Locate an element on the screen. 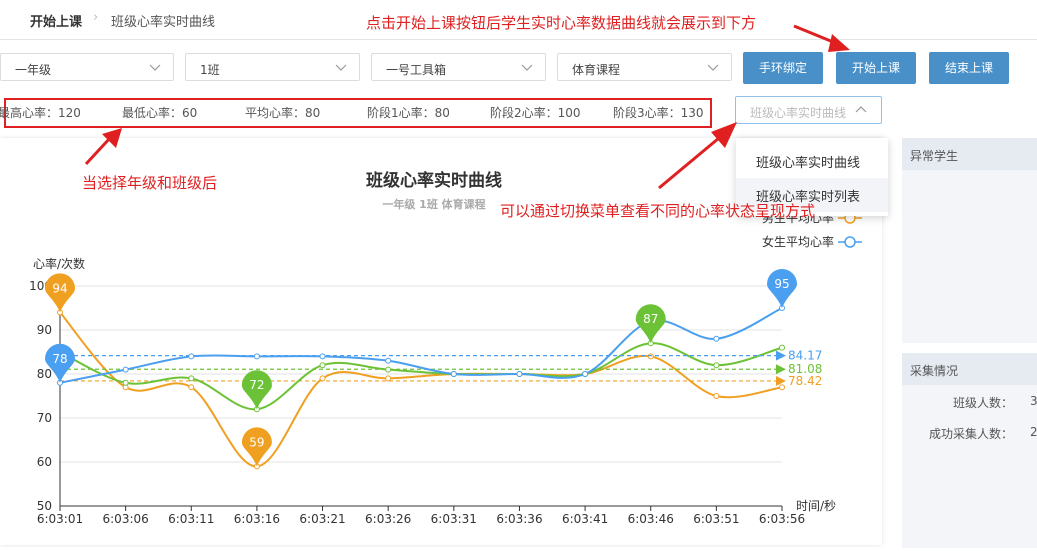 The image size is (1037, 551). breadcrumb-current: 班级心率实时曲线 is located at coordinates (163, 22).